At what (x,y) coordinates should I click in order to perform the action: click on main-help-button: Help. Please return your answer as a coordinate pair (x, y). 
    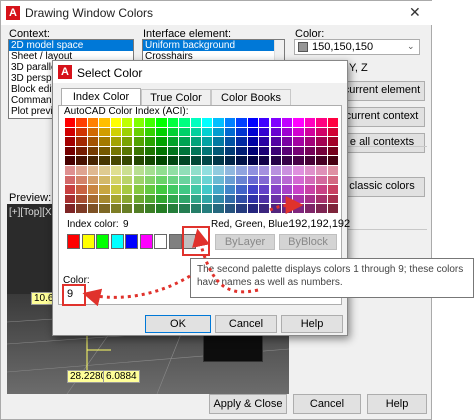
    Looking at the image, I should click on (397, 404).